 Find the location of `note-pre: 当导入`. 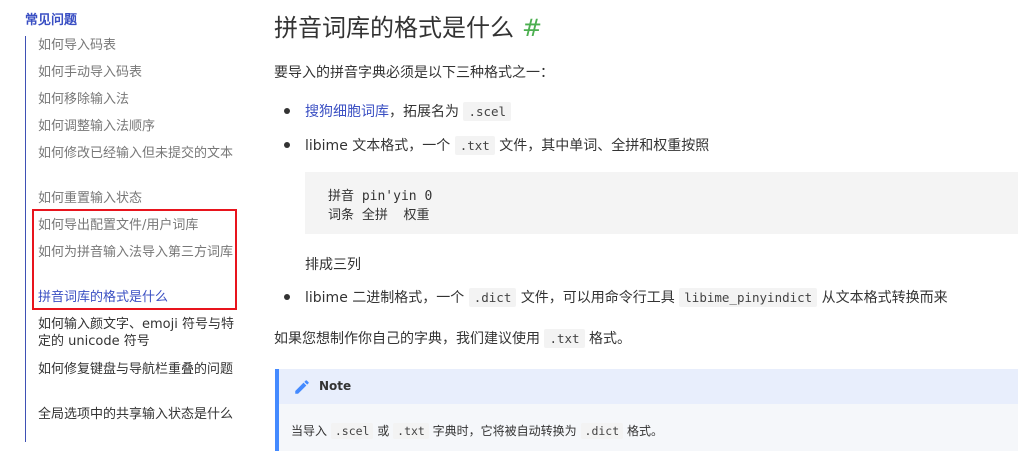

note-pre: 当导入 is located at coordinates (309, 431).